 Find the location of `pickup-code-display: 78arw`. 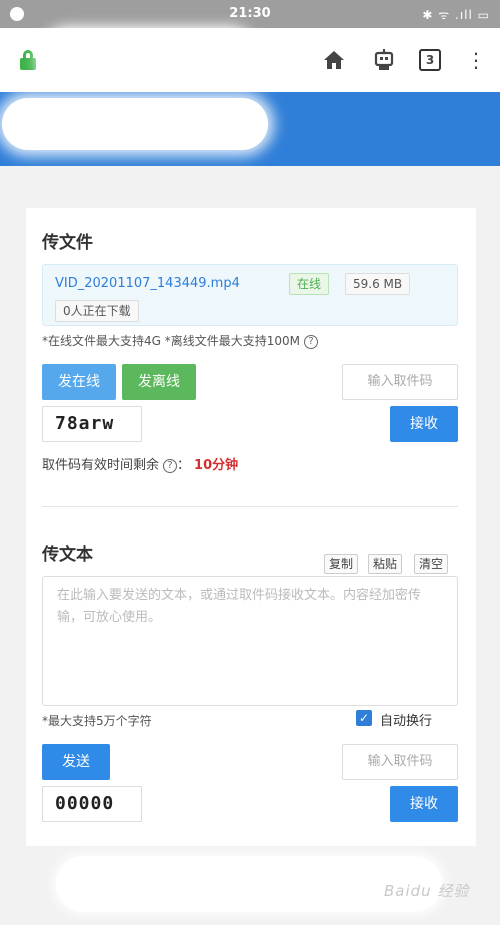

pickup-code-display: 78arw is located at coordinates (92, 424).